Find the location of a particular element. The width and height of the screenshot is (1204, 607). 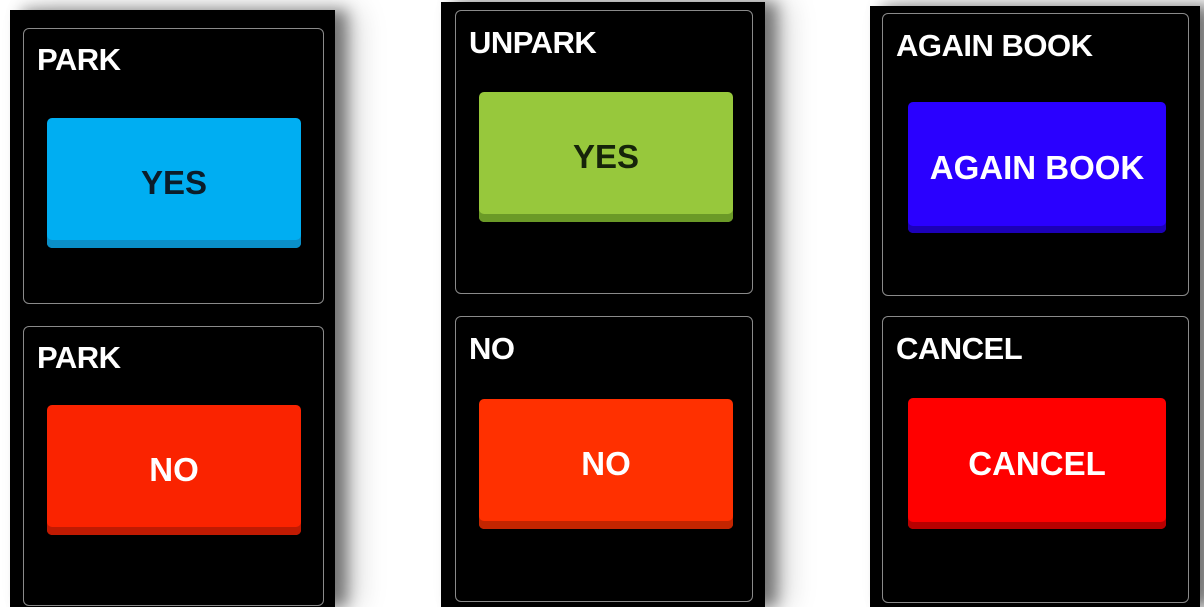

cancel-card: CANCEL CANCEL is located at coordinates (1035, 459).